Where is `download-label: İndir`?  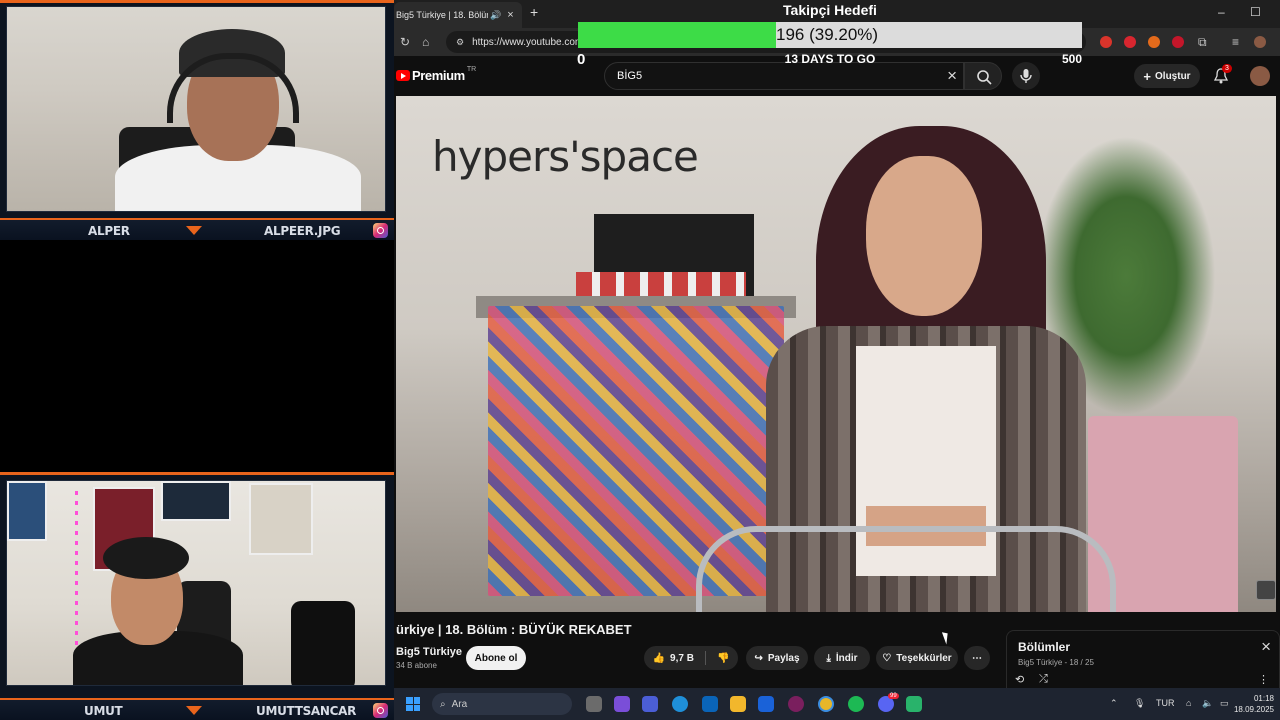
download-label: İndir is located at coordinates (846, 658).